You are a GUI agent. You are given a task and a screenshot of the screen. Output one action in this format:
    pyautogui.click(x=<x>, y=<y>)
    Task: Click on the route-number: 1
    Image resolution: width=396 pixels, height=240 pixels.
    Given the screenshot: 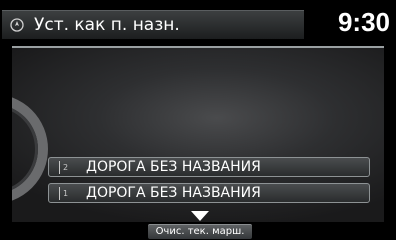 What is the action you would take?
    pyautogui.click(x=63, y=193)
    